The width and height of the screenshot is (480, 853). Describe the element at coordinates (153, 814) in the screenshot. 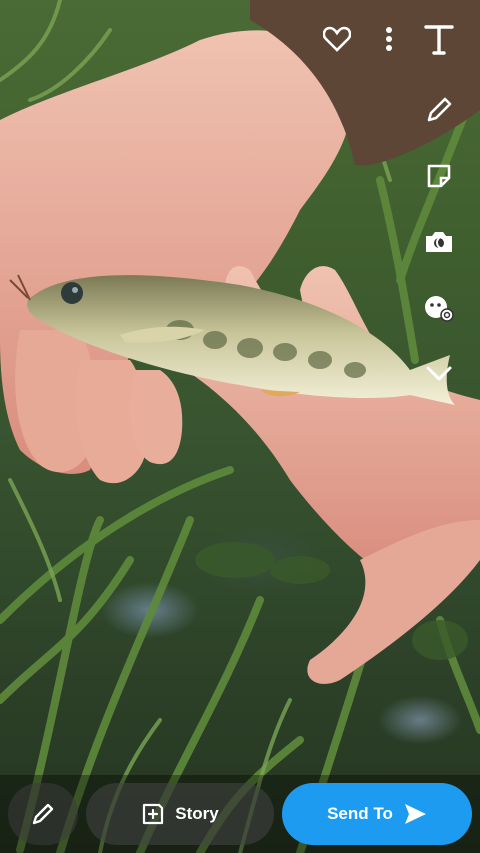

I see `add-story-icon` at that location.